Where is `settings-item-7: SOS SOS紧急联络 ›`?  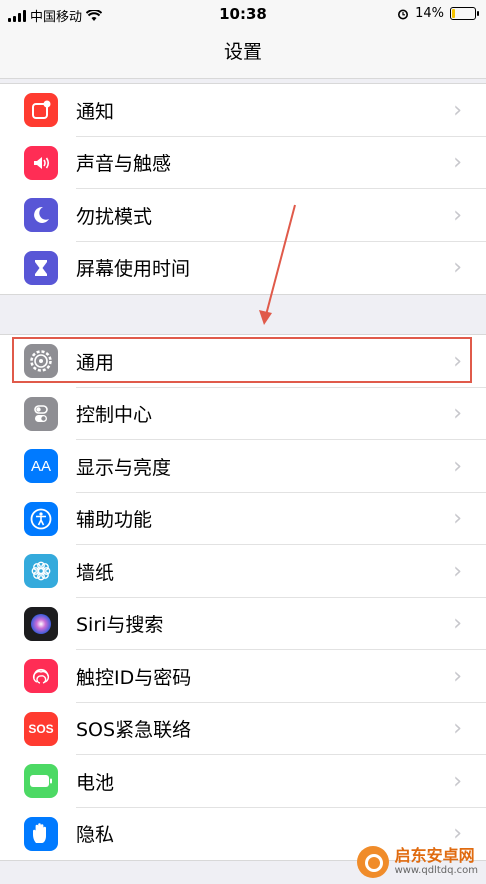
settings-item-7: SOS SOS紧急联络 › is located at coordinates (243, 729).